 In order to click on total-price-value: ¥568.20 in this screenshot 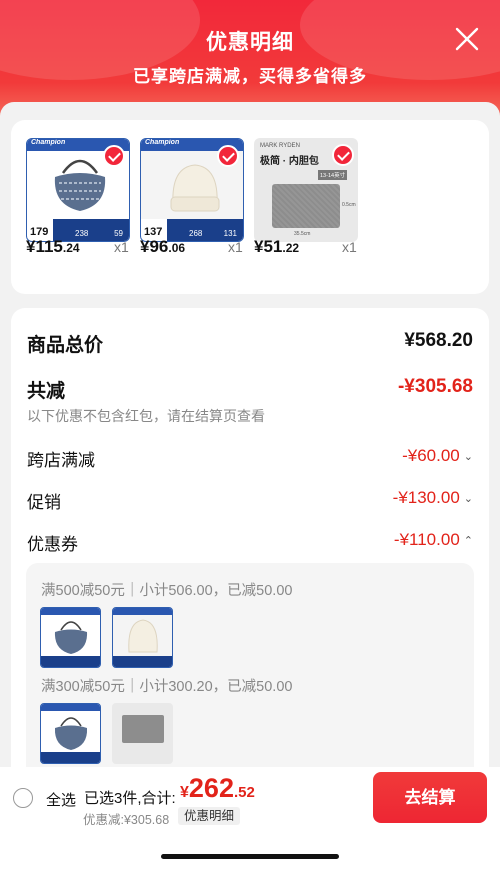, I will do `click(438, 340)`.